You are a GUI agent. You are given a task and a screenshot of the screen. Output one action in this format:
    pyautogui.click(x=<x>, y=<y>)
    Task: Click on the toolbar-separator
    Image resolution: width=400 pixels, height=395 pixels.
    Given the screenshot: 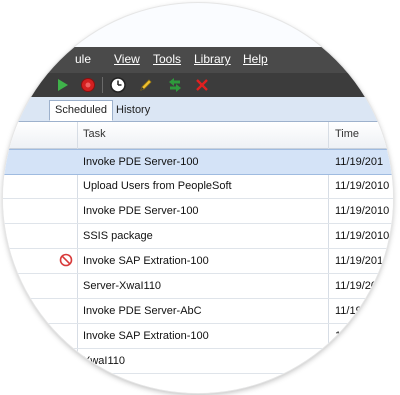 What is the action you would take?
    pyautogui.click(x=102, y=85)
    